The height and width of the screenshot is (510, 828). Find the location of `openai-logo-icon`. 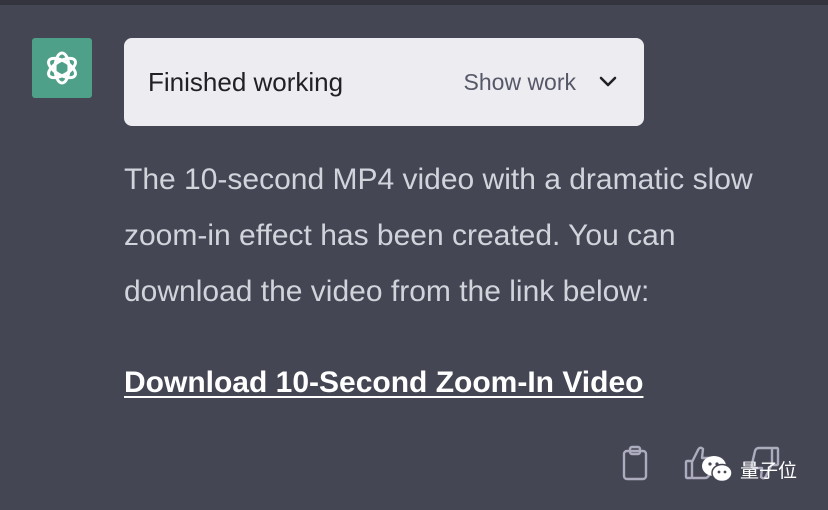

openai-logo-icon is located at coordinates (62, 68).